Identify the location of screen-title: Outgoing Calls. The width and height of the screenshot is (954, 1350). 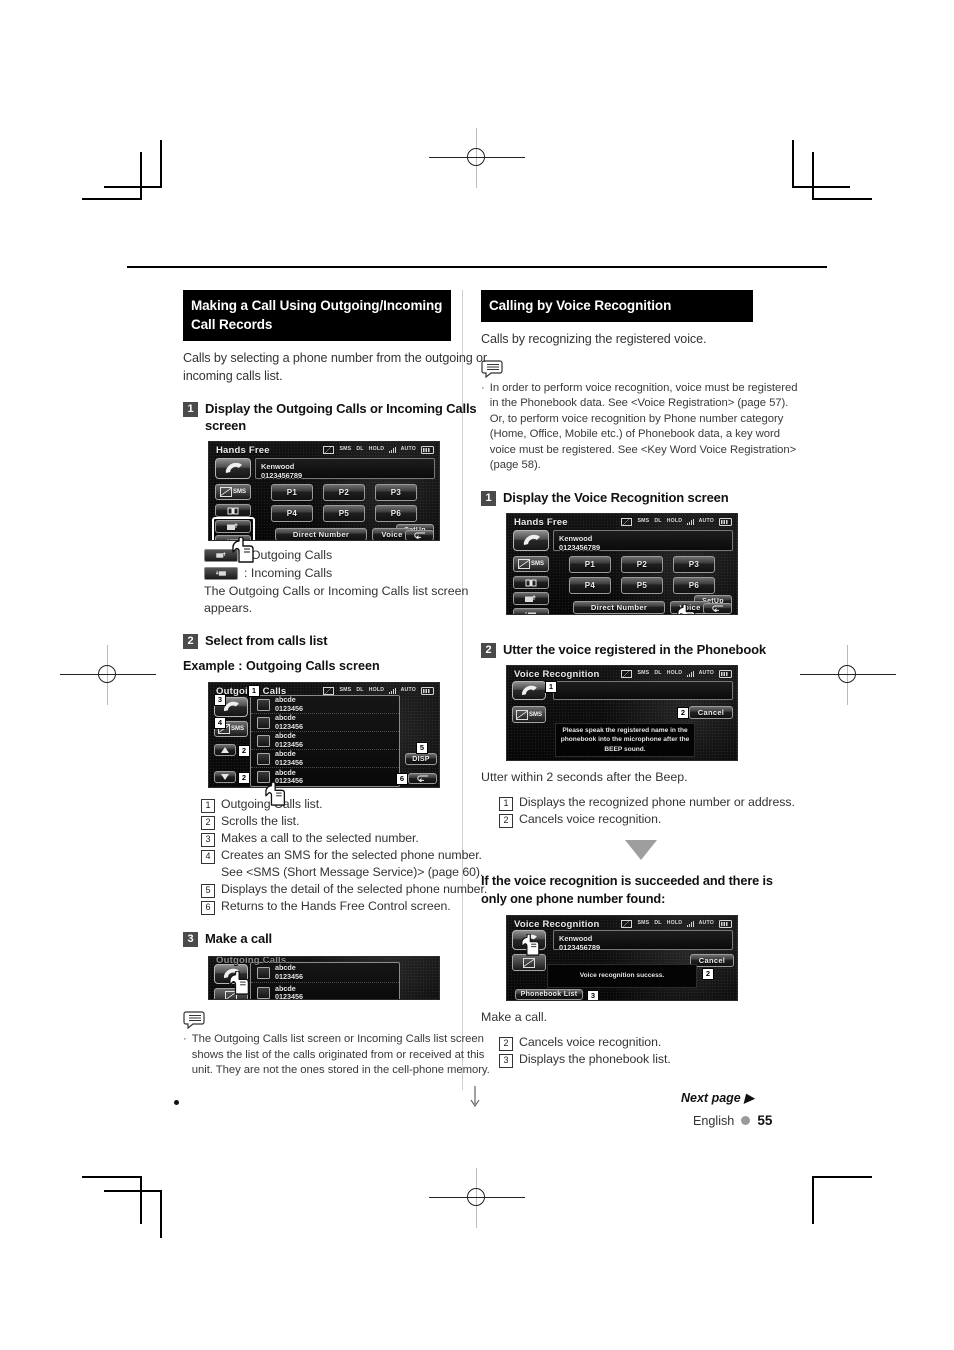
(251, 961).